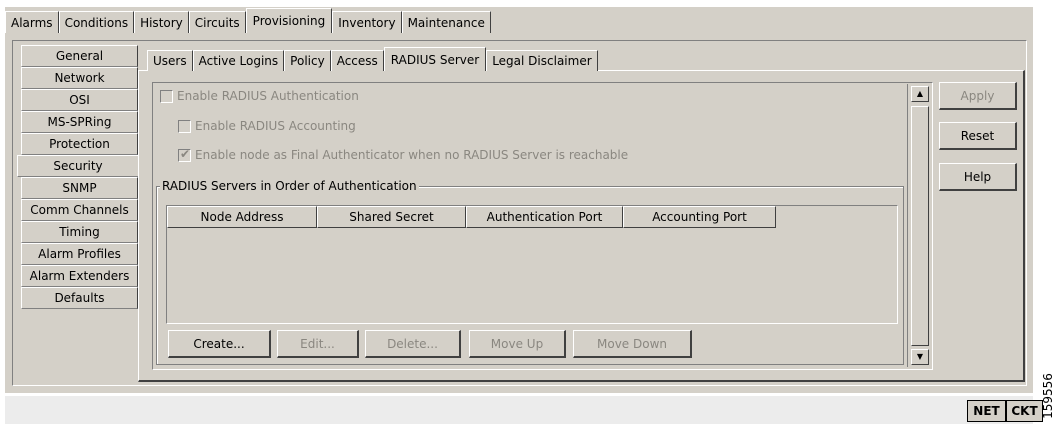  Describe the element at coordinates (986, 411) in the screenshot. I see `net-badge: NET` at that location.